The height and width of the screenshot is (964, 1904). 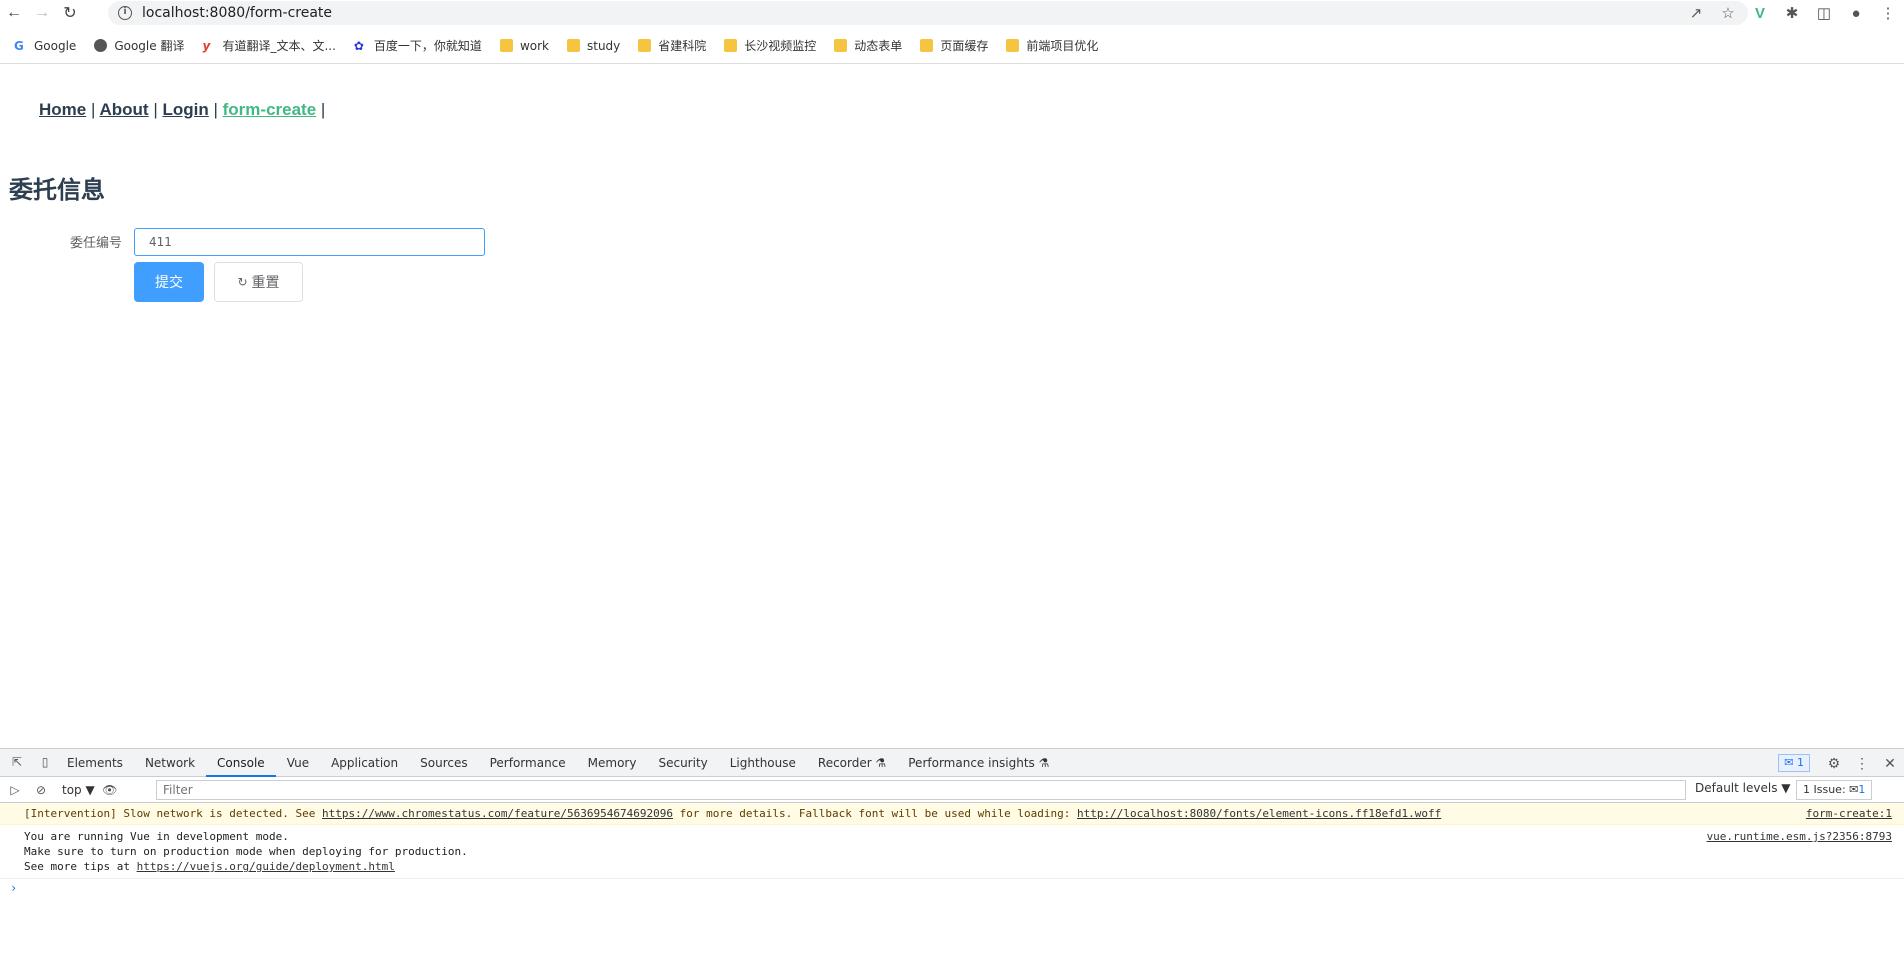 I want to click on reset-button: ↻ 重置, so click(x=258, y=282).